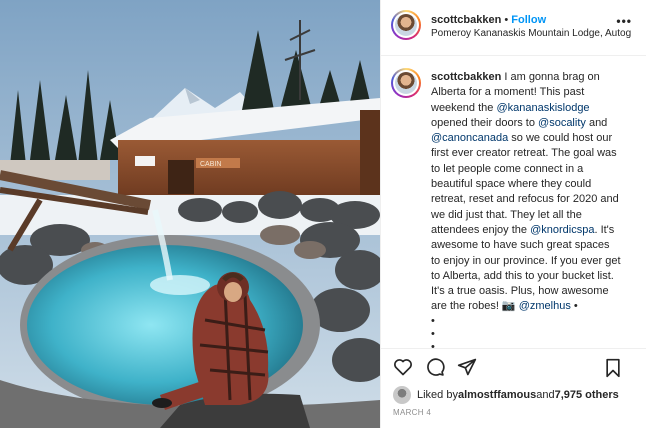 This screenshot has width=646, height=428. I want to click on share-icon, so click(467, 367).